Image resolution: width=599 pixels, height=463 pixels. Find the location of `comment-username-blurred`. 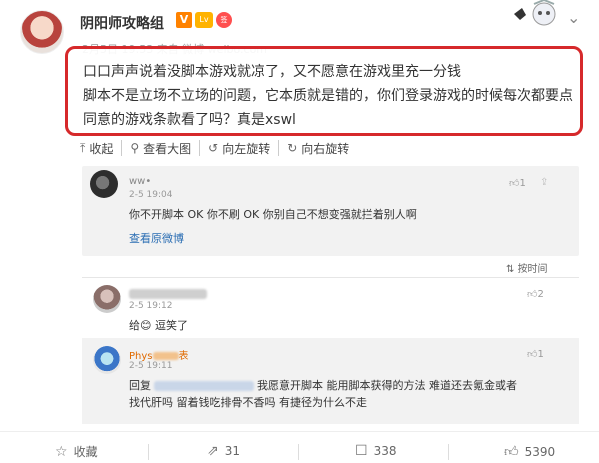

comment-username-blurred is located at coordinates (168, 294).